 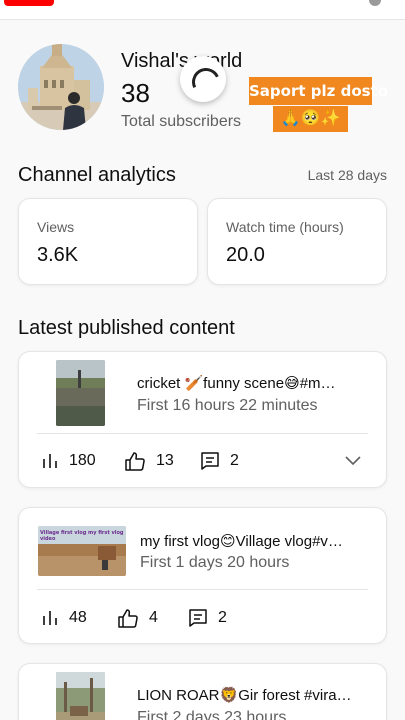 I want to click on views-card: Views 3.6K, so click(x=108, y=241).